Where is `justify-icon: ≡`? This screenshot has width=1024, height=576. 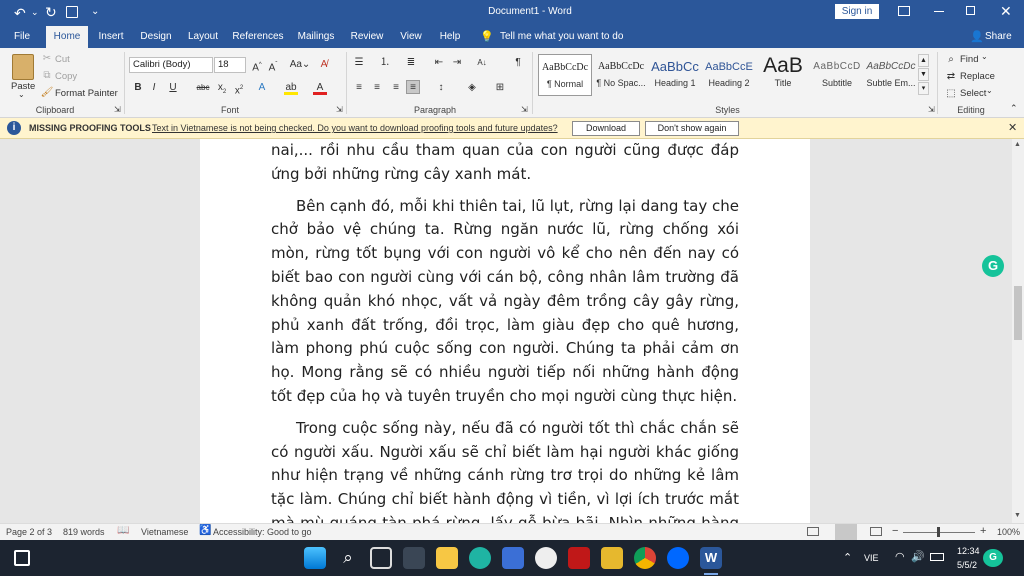 justify-icon: ≡ is located at coordinates (413, 87).